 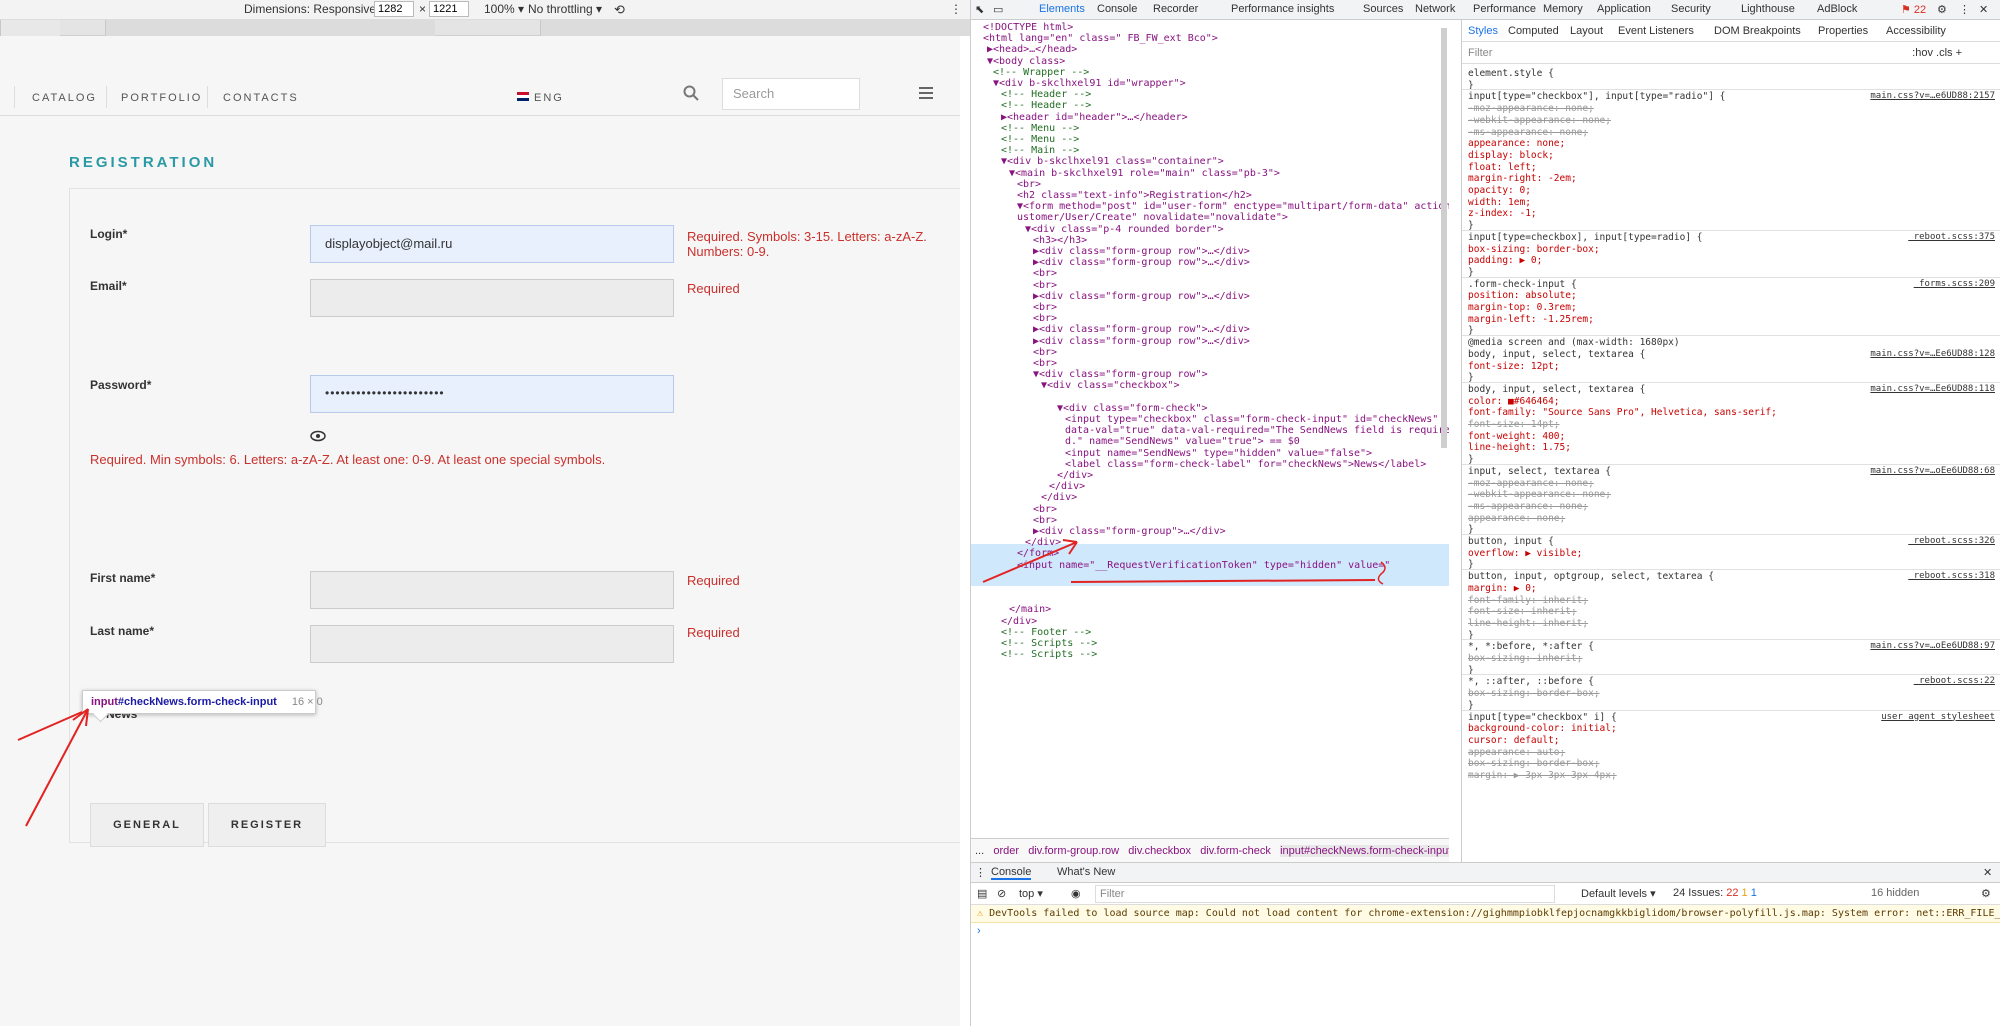 I want to click on settings-gear-icon: ⚙, so click(x=1942, y=9).